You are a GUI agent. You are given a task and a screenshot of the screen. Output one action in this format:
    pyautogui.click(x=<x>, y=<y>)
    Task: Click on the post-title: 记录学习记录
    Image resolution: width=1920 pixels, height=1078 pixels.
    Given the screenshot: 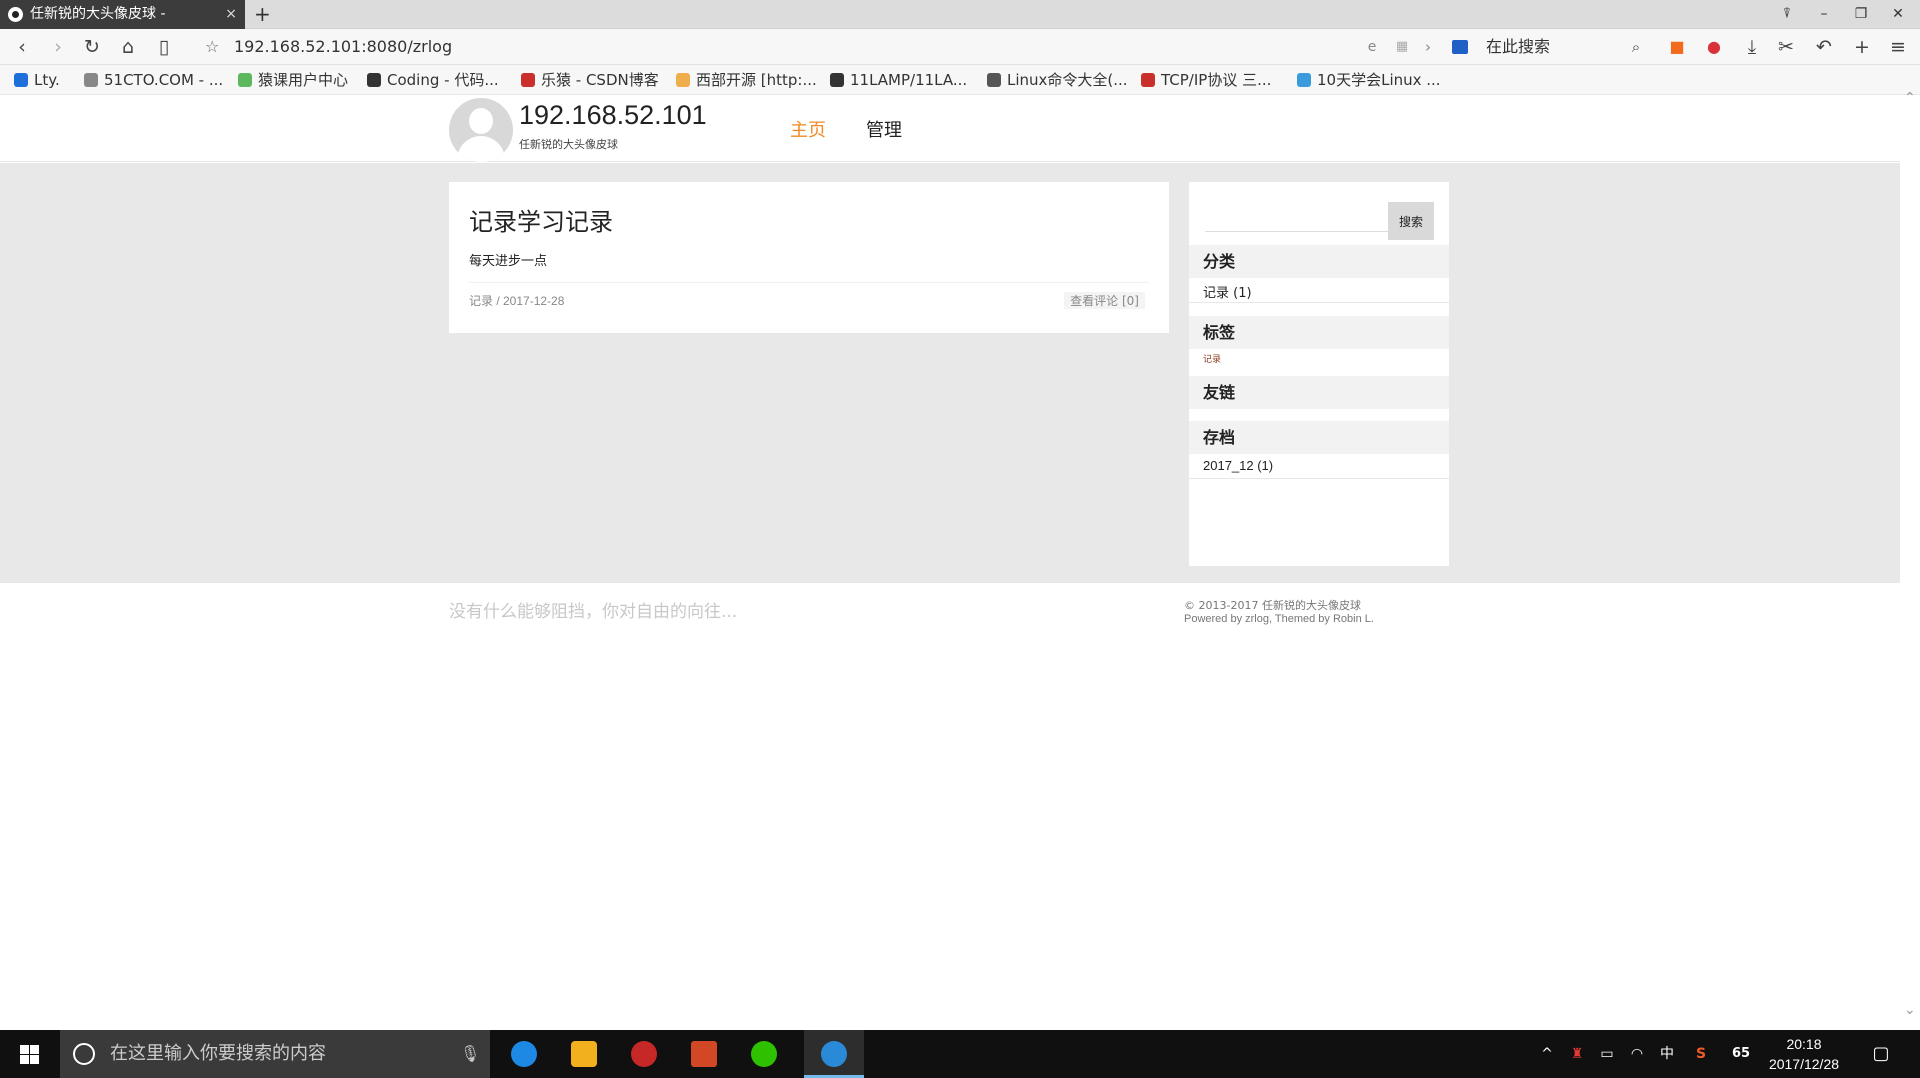 What is the action you would take?
    pyautogui.click(x=541, y=219)
    